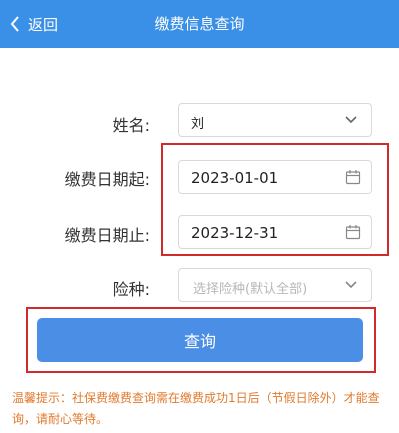 The height and width of the screenshot is (433, 399). Describe the element at coordinates (196, 408) in the screenshot. I see `tip-text: 温馨提示：社保费缴费查询需在缴费成功1日后（节假日除外）才能查询，请耐心等待。` at that location.